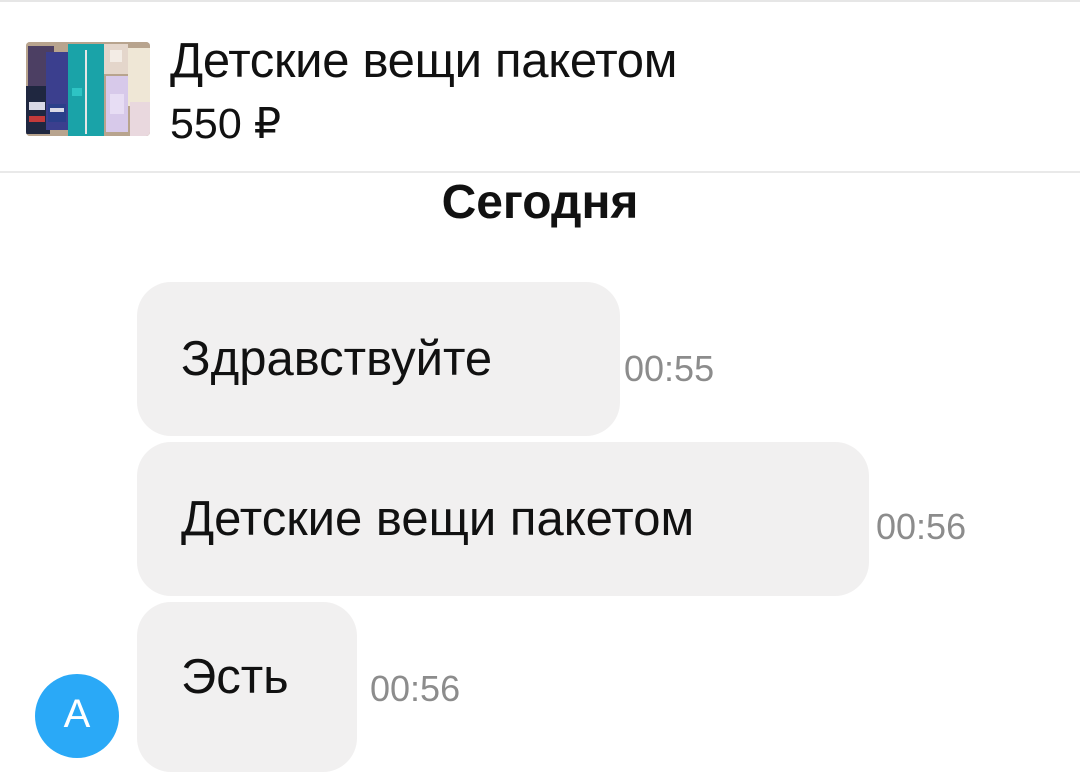 The width and height of the screenshot is (1080, 772). Describe the element at coordinates (669, 368) in the screenshot. I see `message-timestamp: 00:55` at that location.